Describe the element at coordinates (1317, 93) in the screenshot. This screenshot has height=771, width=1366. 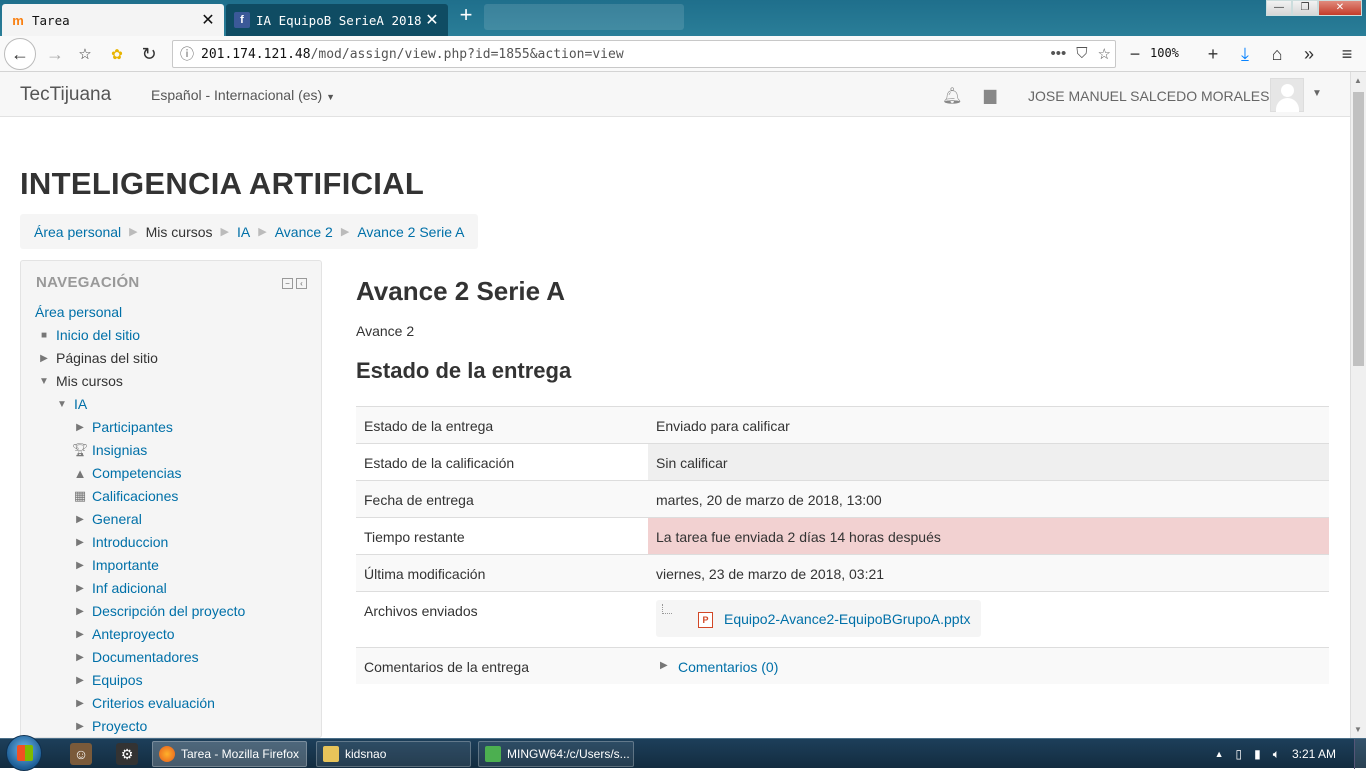
I see `chevron-down-icon: ▼` at that location.